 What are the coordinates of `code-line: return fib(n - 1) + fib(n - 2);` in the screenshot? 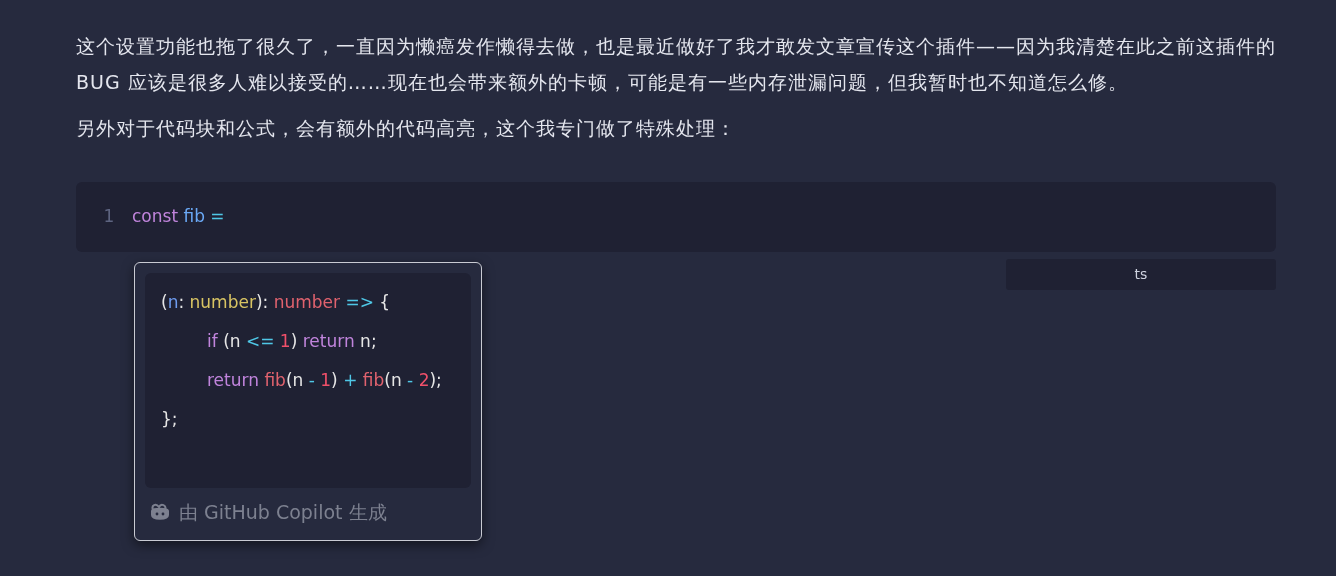 It's located at (324, 380).